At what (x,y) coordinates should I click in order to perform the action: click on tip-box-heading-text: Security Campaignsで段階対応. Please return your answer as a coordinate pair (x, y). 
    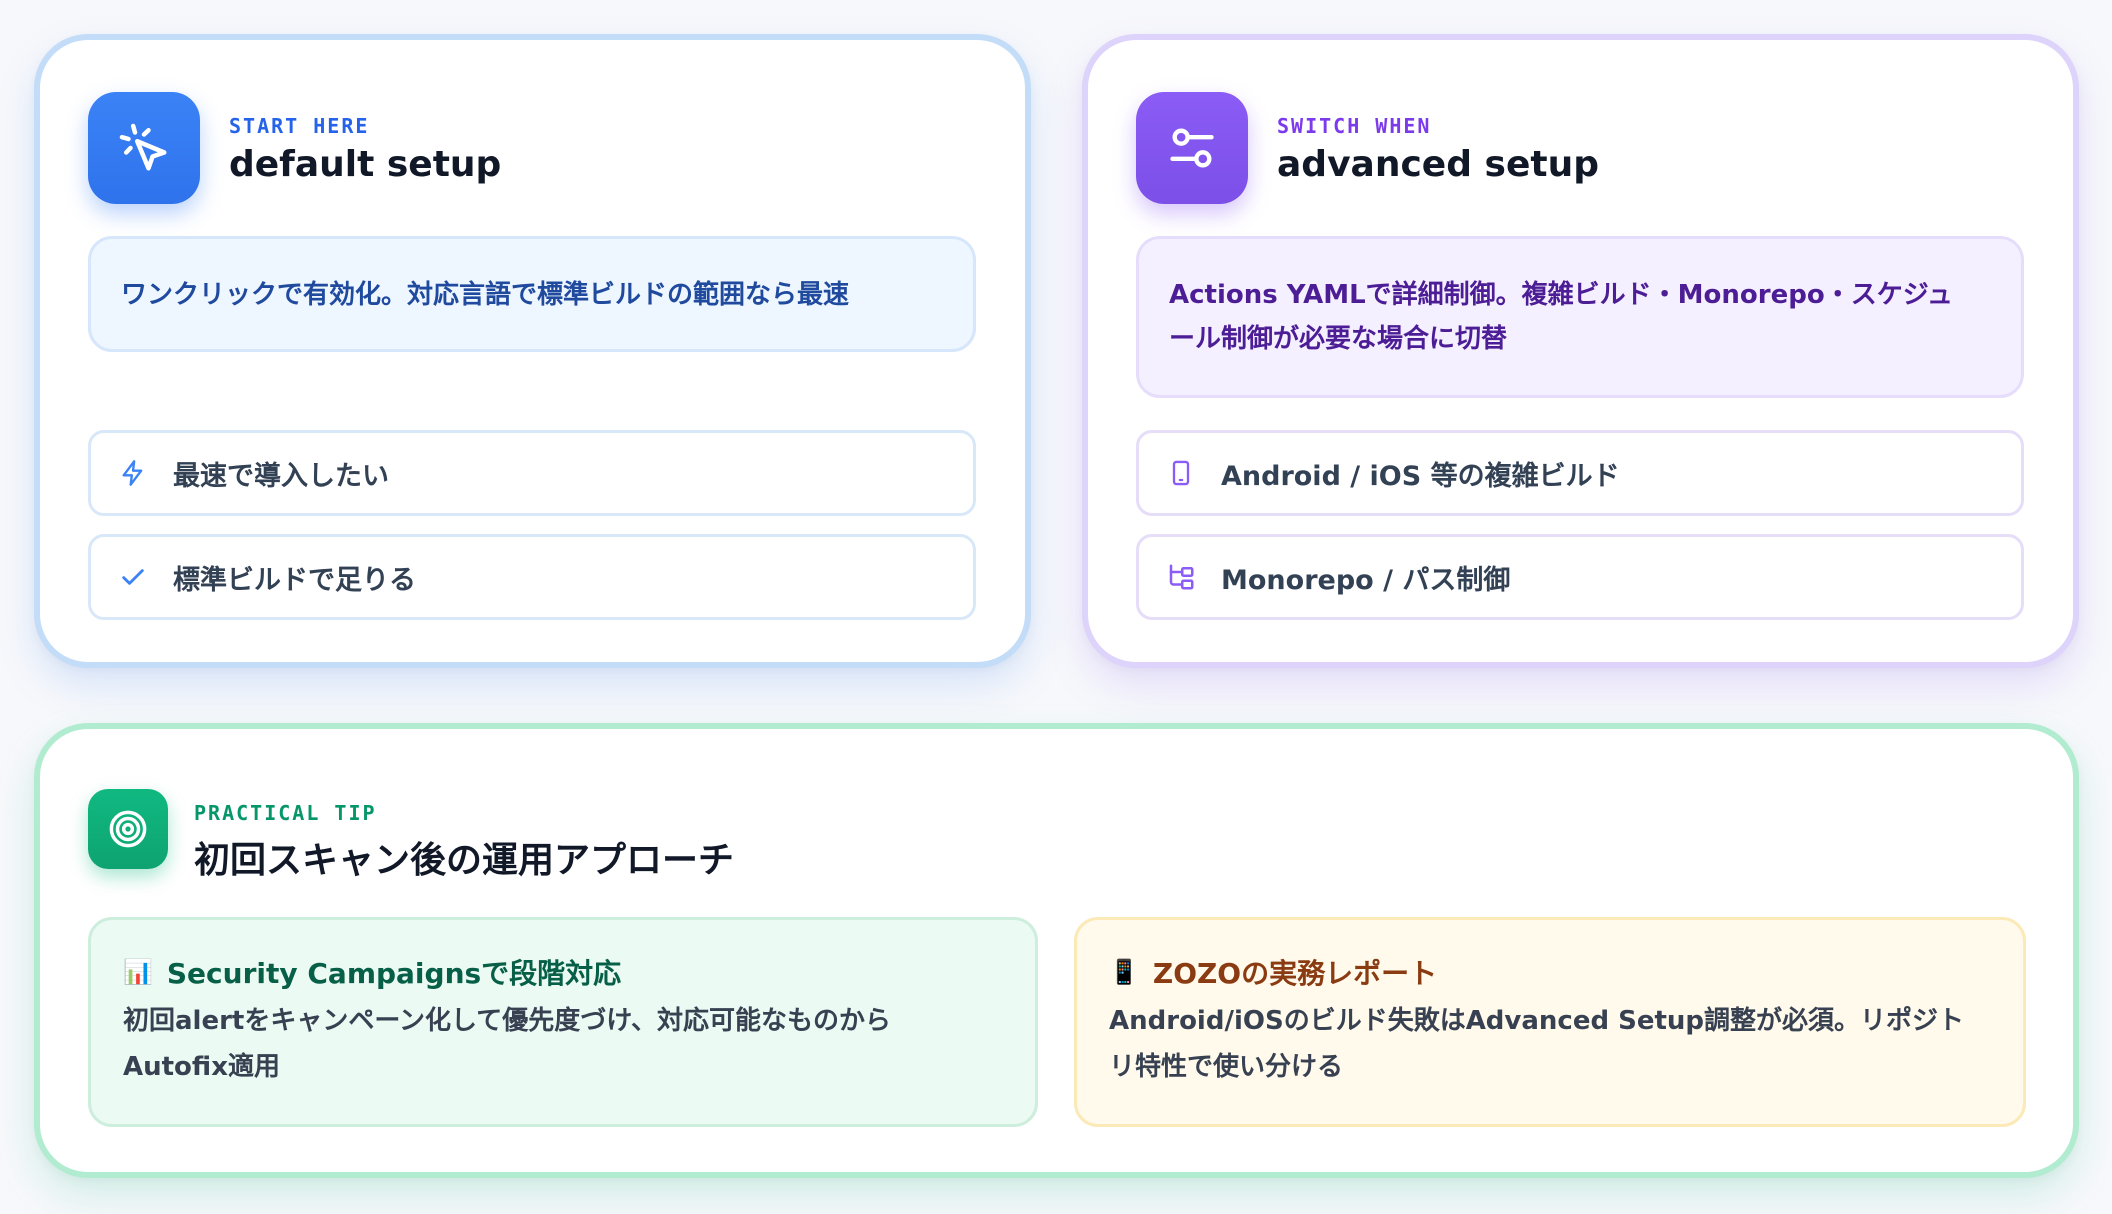
    Looking at the image, I should click on (394, 973).